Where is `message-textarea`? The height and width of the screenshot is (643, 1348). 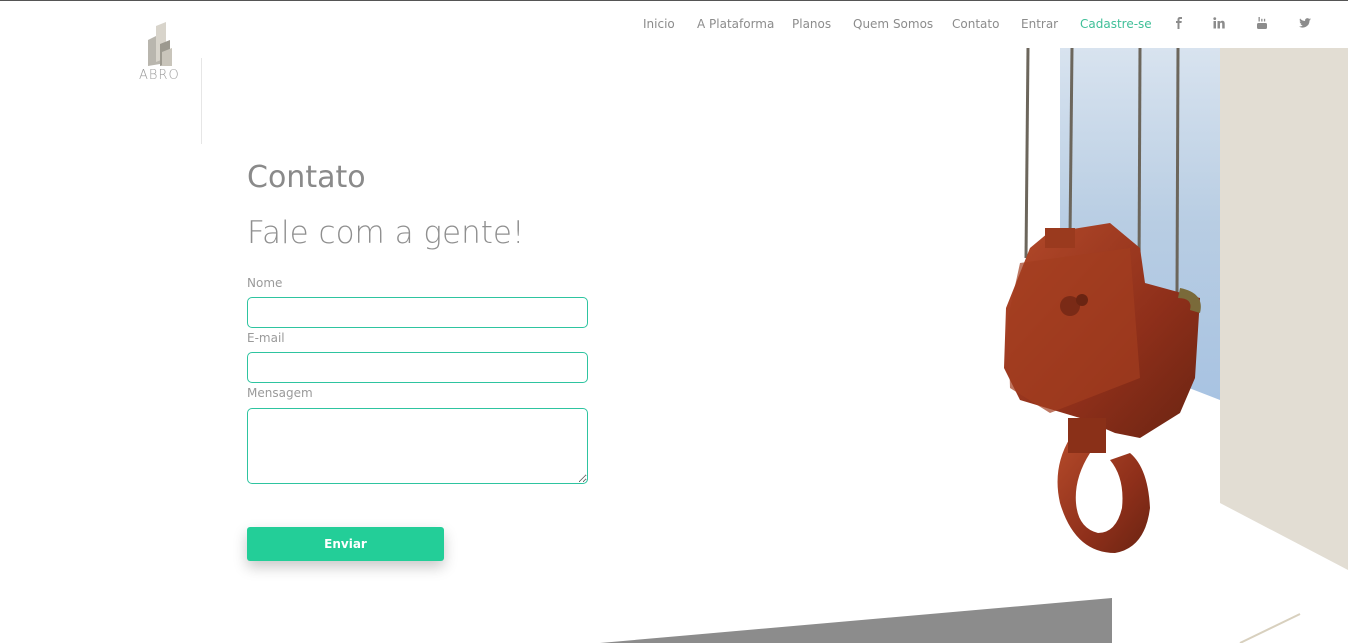
message-textarea is located at coordinates (417, 446).